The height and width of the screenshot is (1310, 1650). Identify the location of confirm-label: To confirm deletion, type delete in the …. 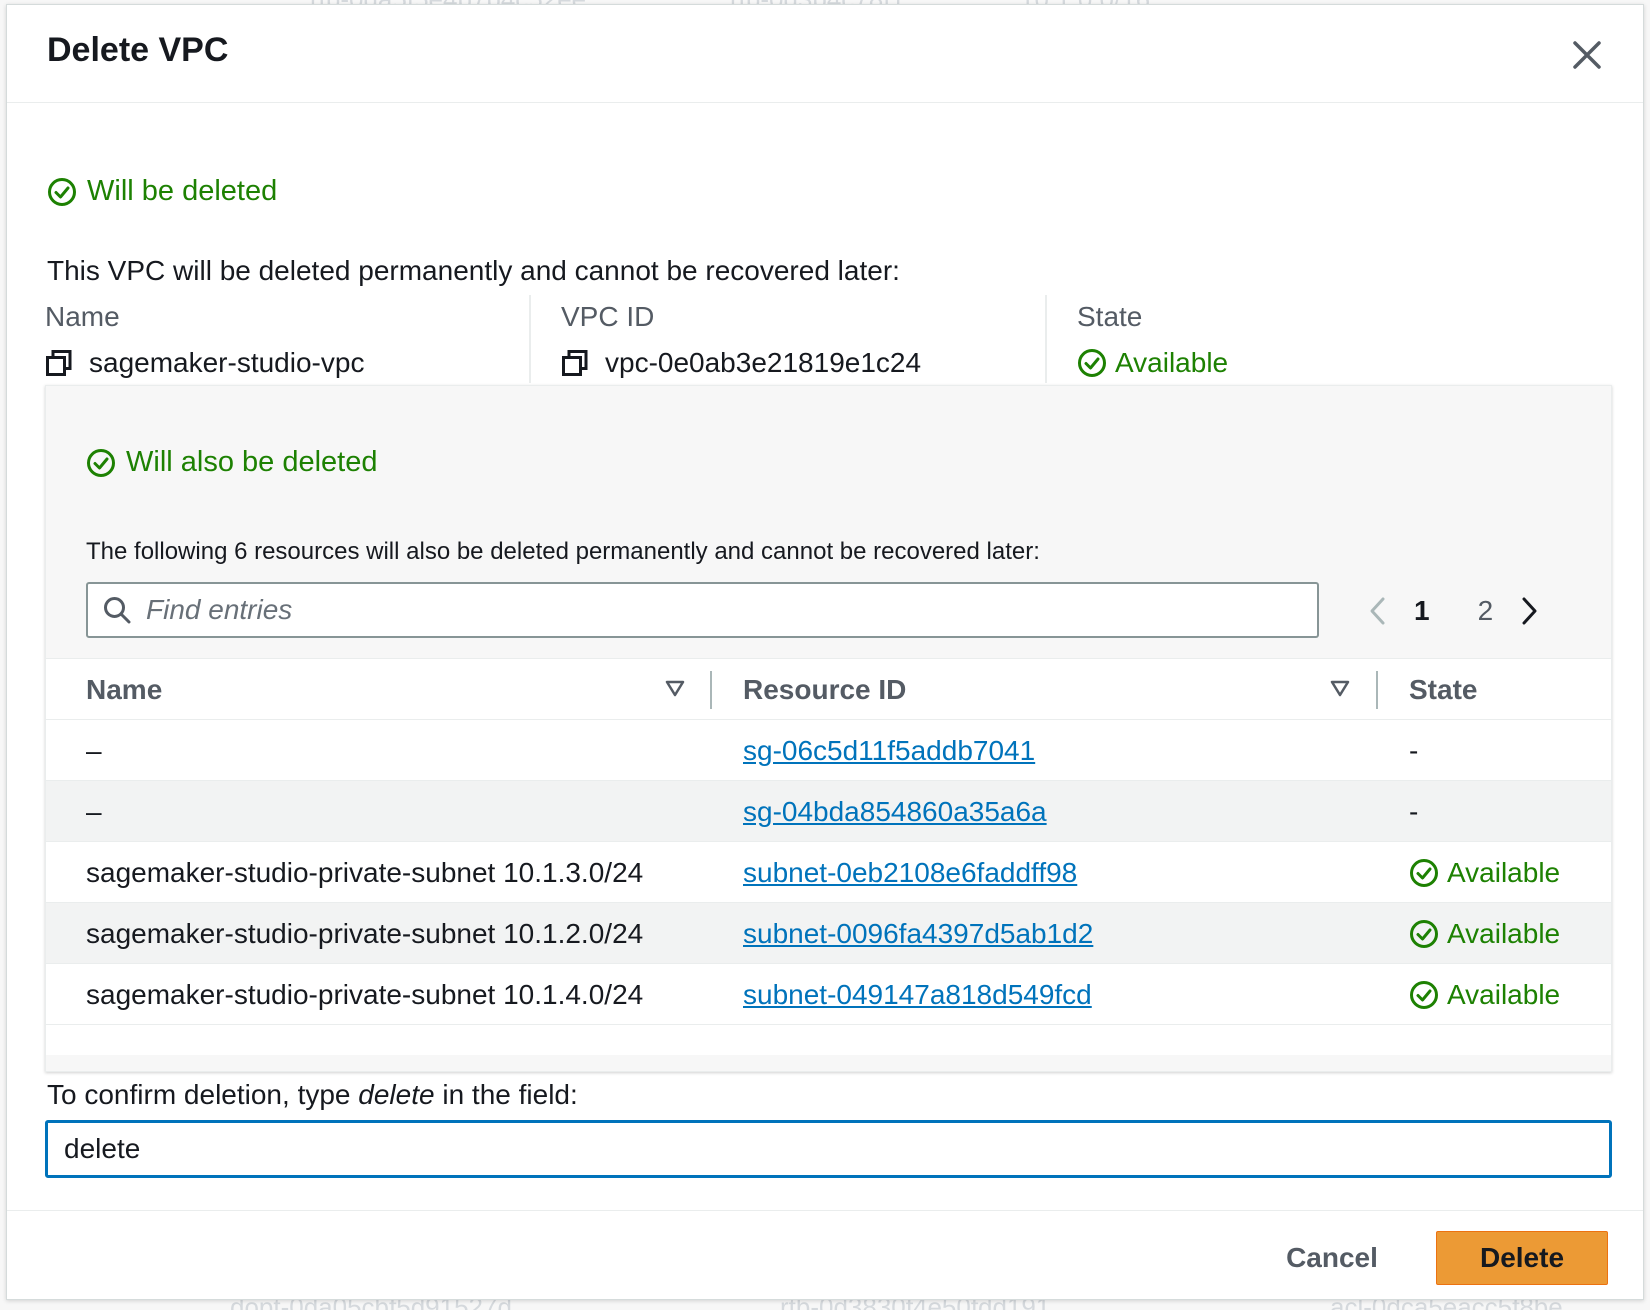
(312, 1095).